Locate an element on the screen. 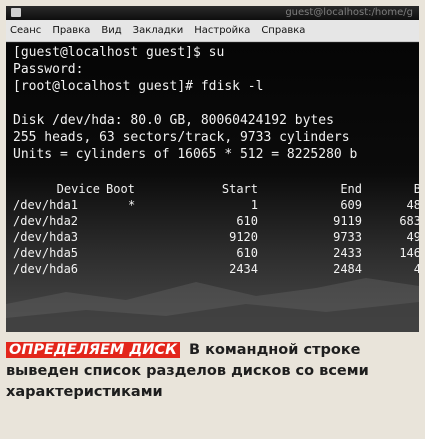 The image size is (425, 439). window-title: guest@localhost:/home/g is located at coordinates (349, 12).